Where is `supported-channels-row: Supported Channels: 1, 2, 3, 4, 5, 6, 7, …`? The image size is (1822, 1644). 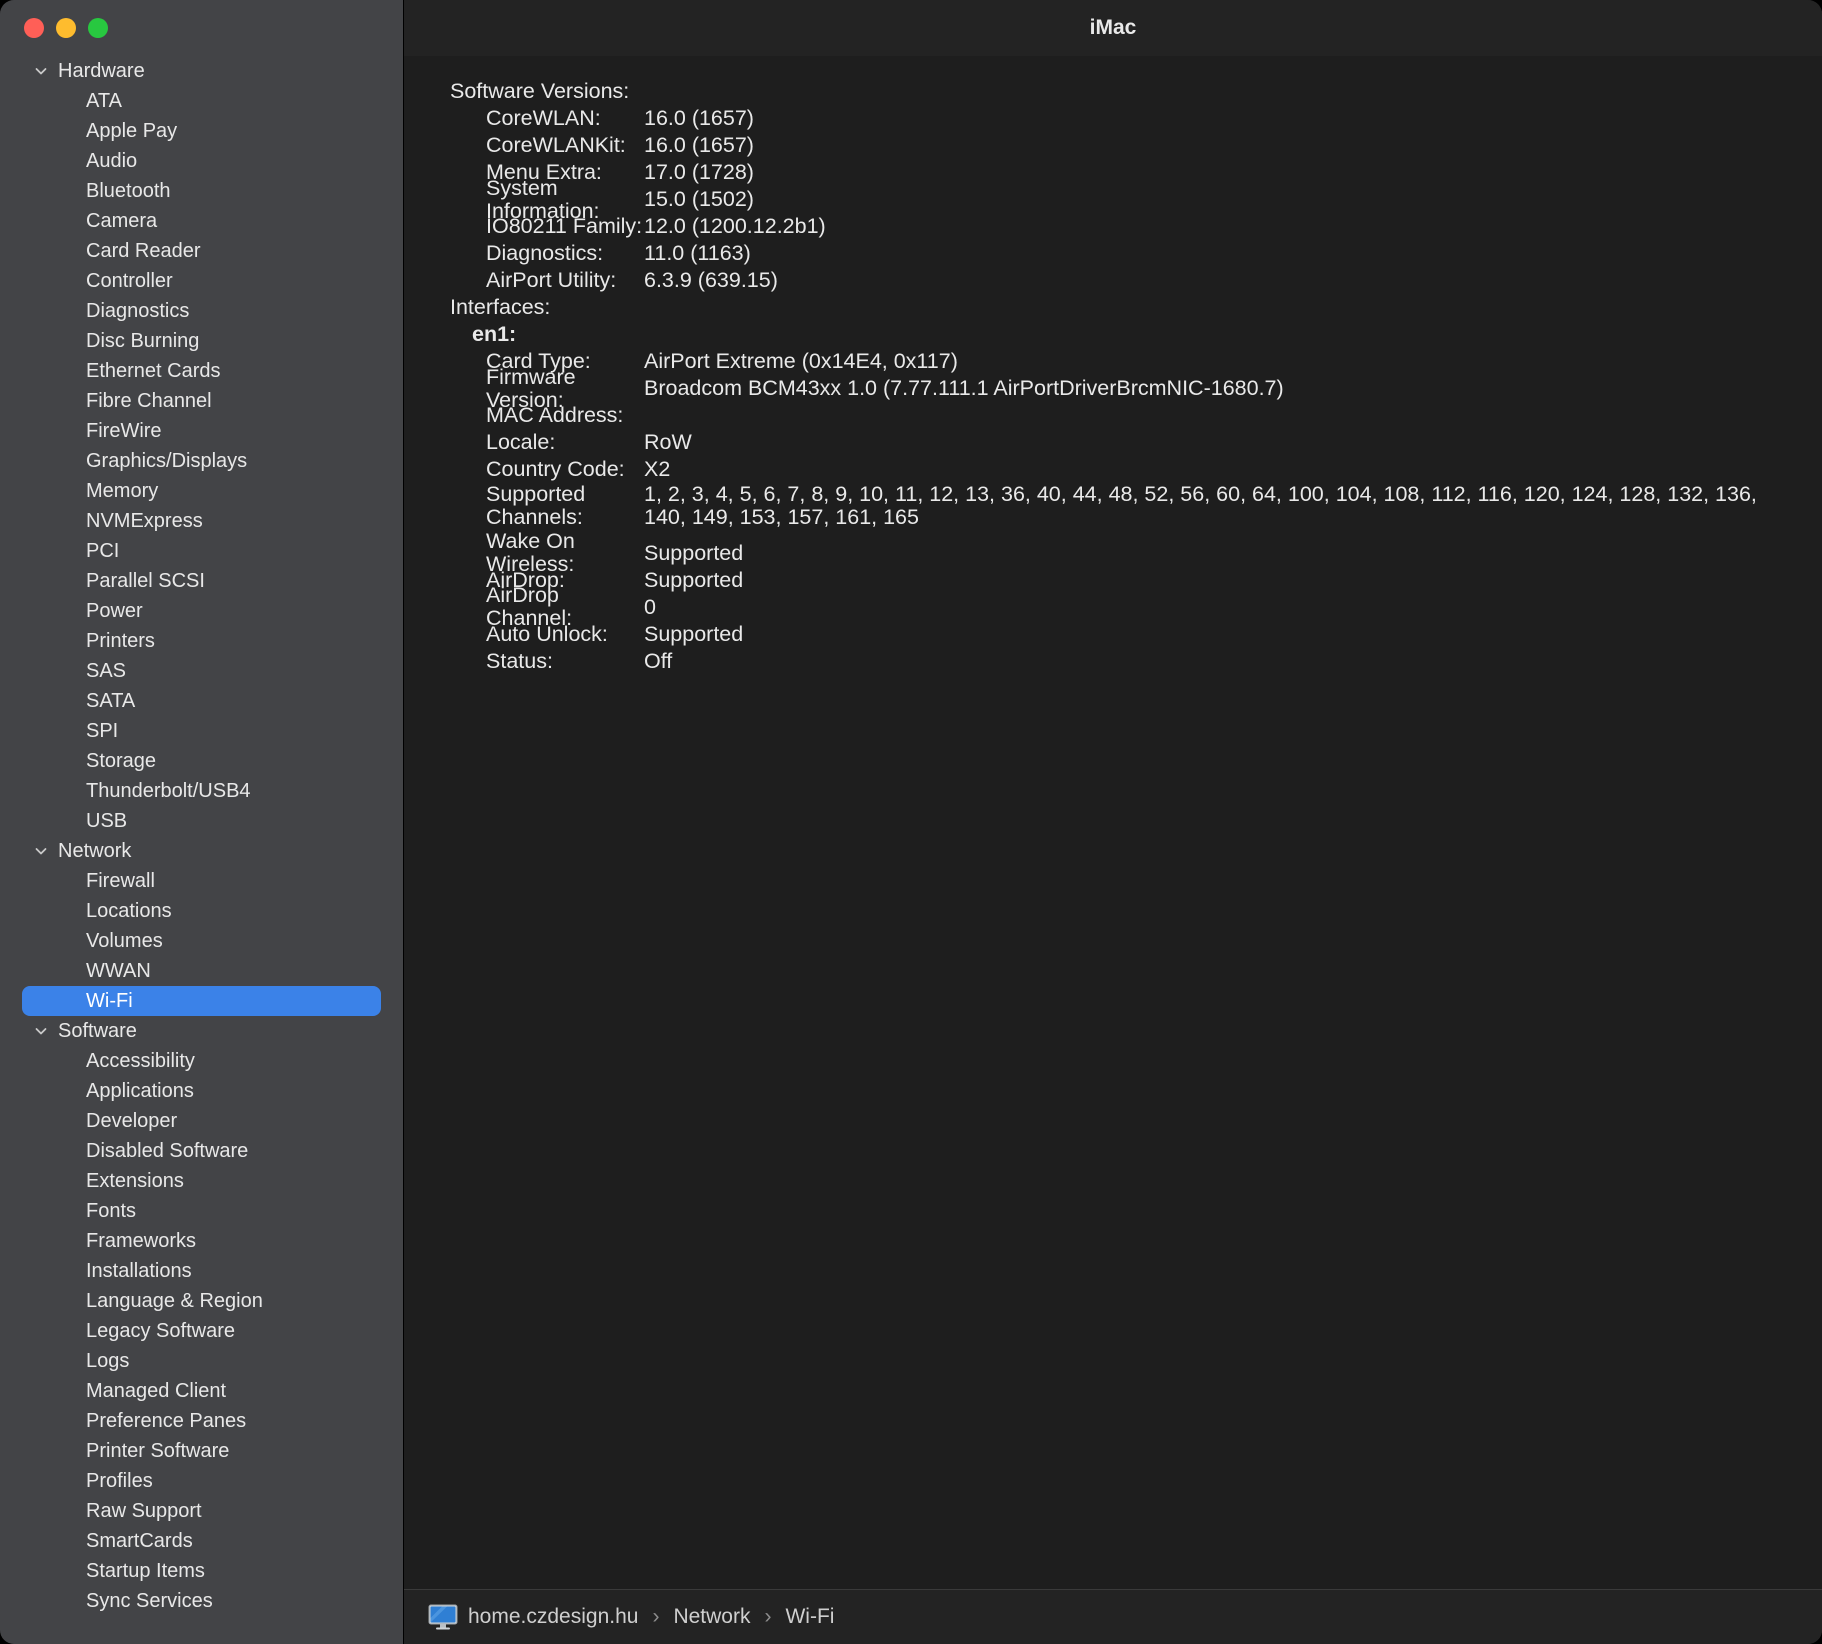 supported-channels-row: Supported Channels: 1, 2, 3, 4, 5, 6, 7, … is located at coordinates (1113, 505).